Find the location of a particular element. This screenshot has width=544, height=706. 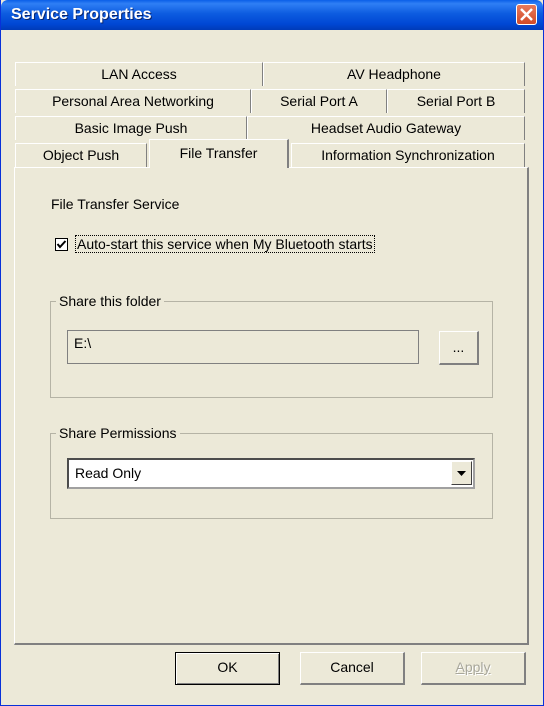

tab-object-push: Object Push is located at coordinates (81, 155).